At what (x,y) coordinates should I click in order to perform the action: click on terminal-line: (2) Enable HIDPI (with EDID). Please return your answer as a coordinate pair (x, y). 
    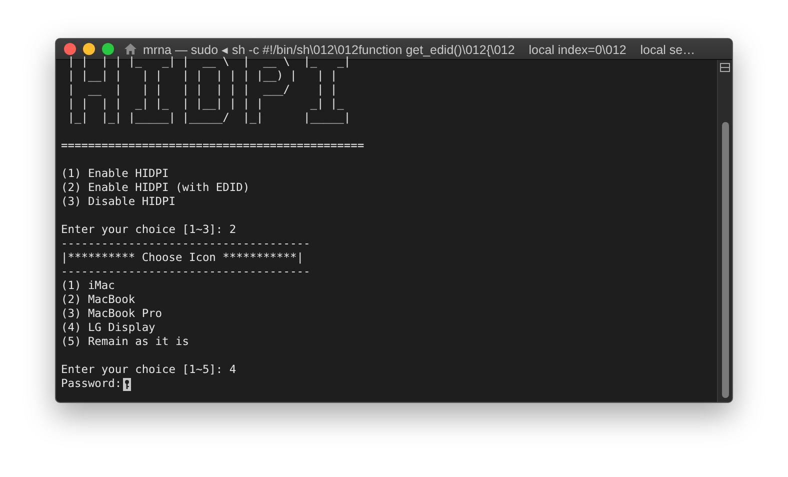
    Looking at the image, I should click on (155, 188).